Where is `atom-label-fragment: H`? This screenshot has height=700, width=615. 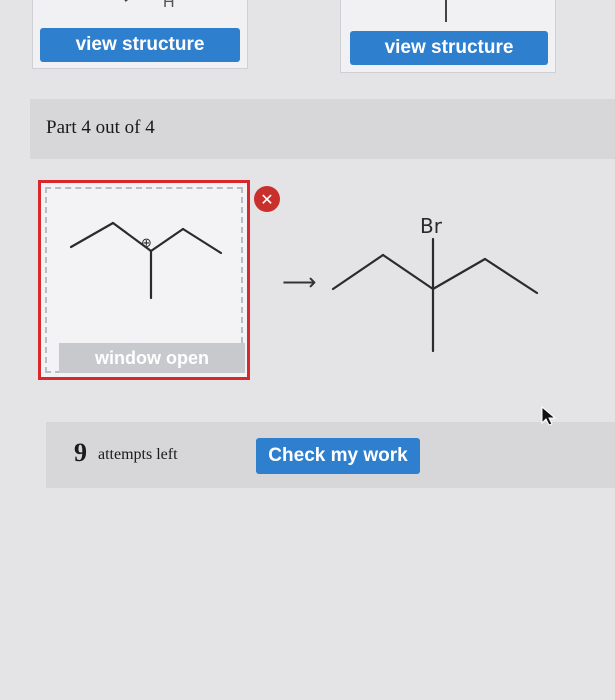
atom-label-fragment: H is located at coordinates (169, 5).